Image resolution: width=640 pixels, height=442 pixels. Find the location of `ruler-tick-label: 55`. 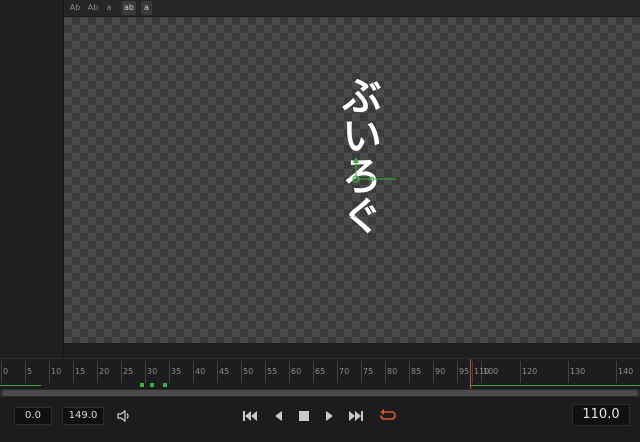

ruler-tick-label: 55 is located at coordinates (272, 371).